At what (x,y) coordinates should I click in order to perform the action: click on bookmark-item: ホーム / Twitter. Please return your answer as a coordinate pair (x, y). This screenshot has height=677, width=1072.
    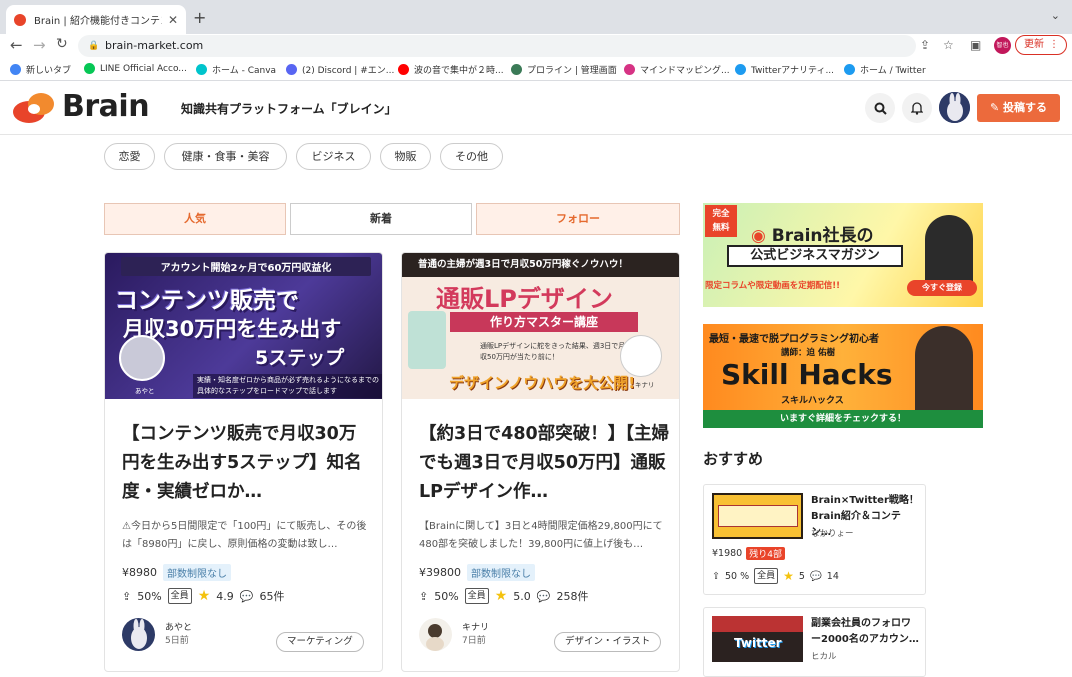
    Looking at the image, I should click on (885, 69).